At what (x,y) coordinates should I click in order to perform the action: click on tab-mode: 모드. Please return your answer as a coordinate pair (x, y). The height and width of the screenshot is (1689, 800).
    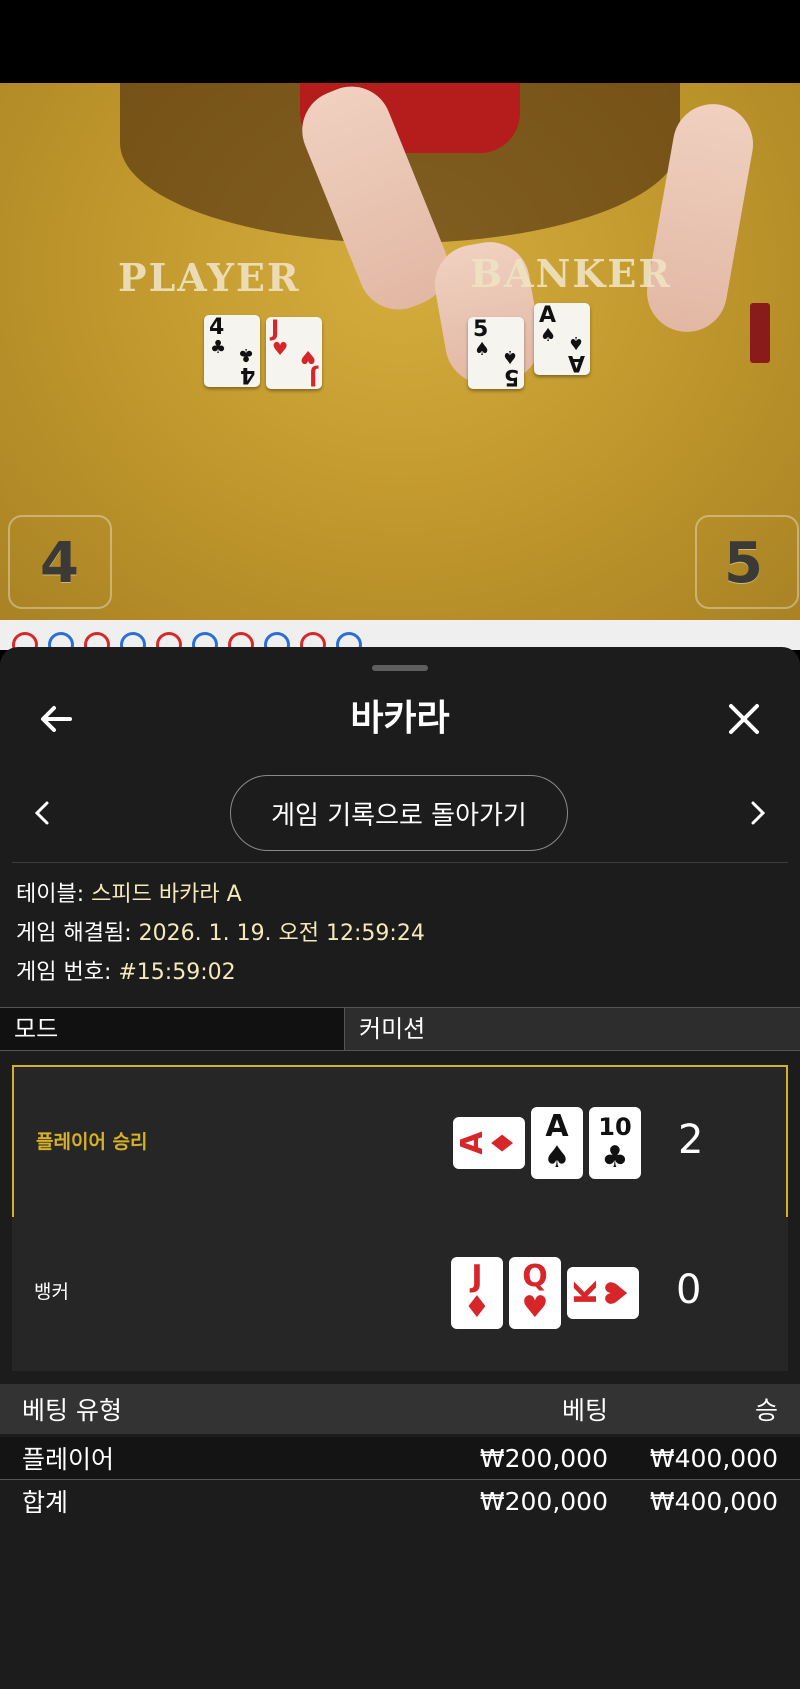
    Looking at the image, I should click on (172, 1029).